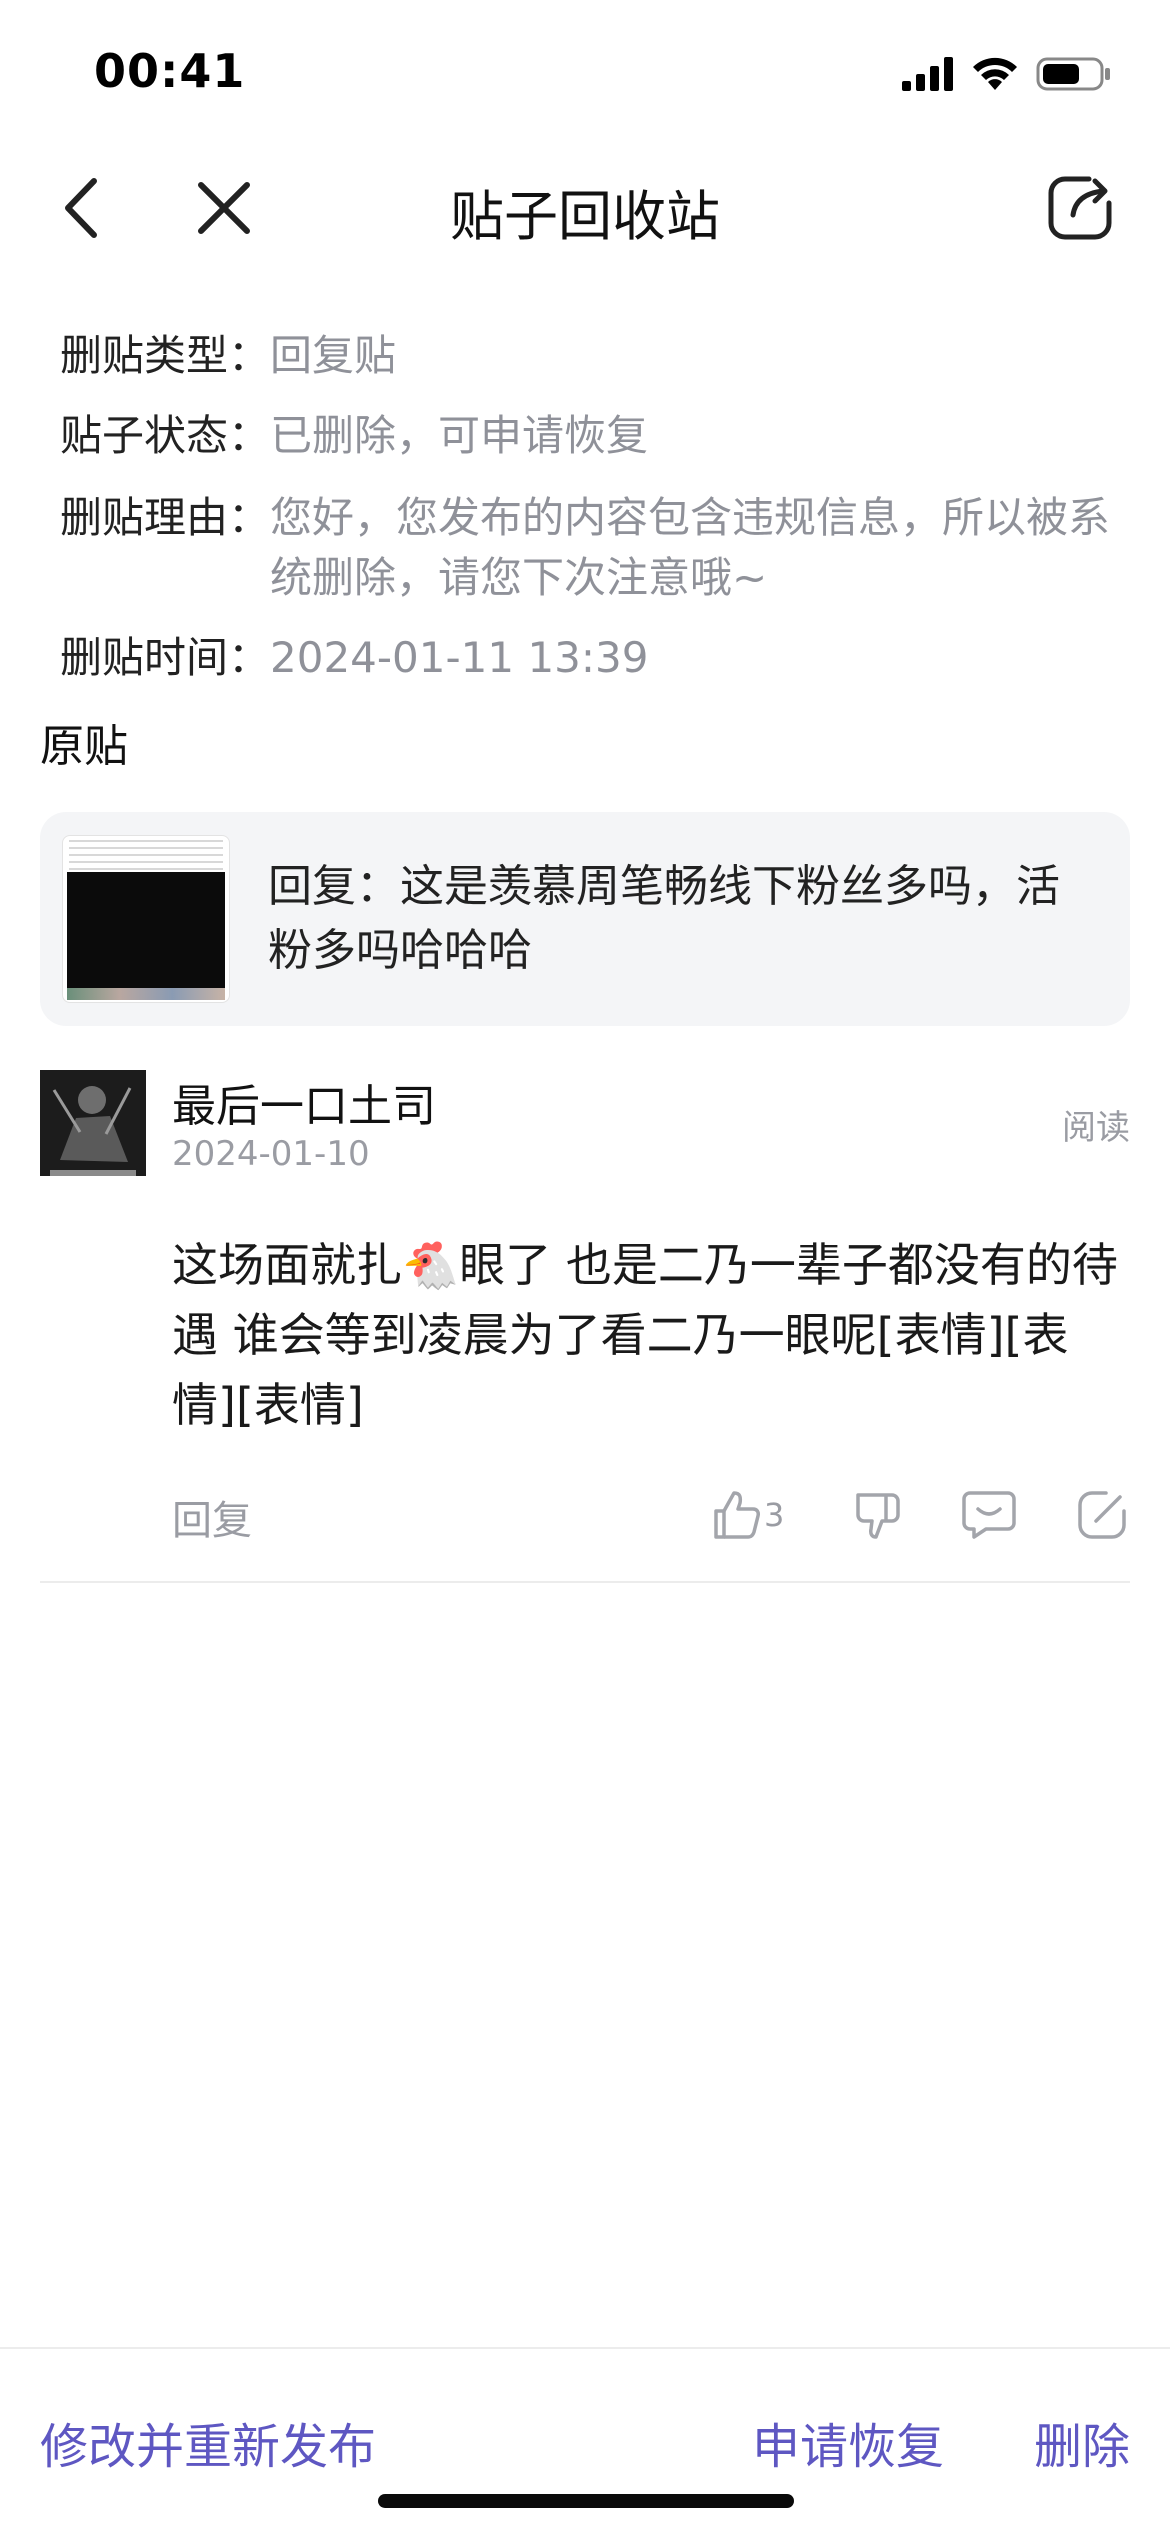 Image resolution: width=1170 pixels, height=2534 pixels. I want to click on wifi-icon, so click(995, 73).